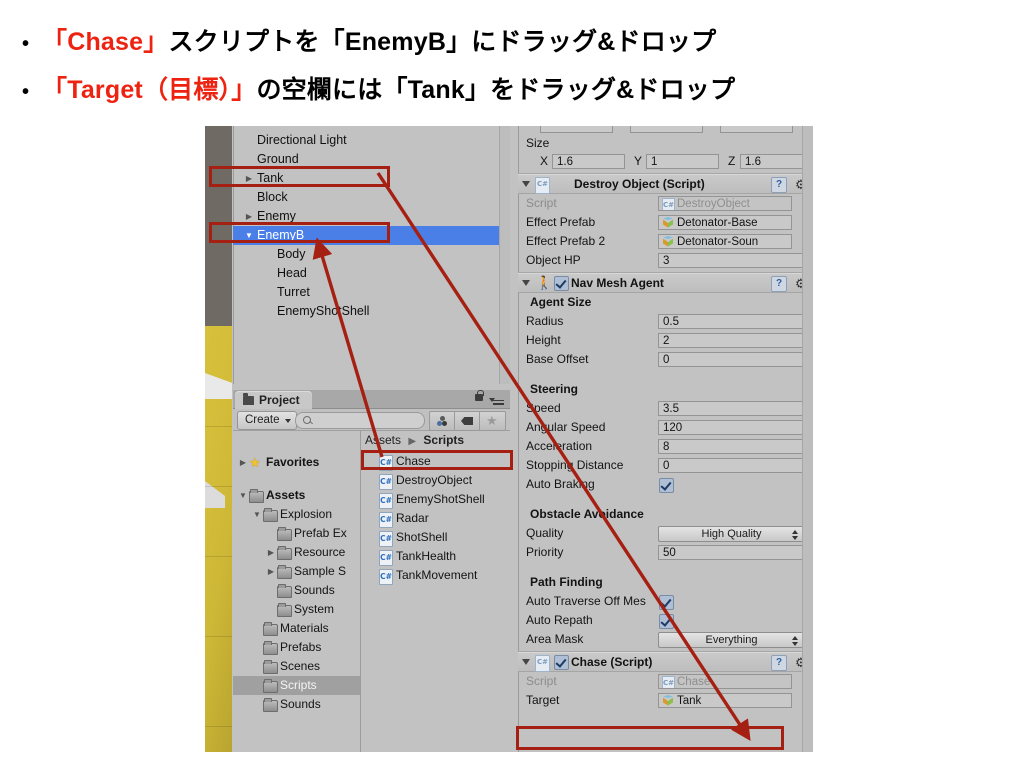 The image size is (1024, 768). What do you see at coordinates (725, 203) in the screenshot?
I see `script-object-field: DestroyObject` at bounding box center [725, 203].